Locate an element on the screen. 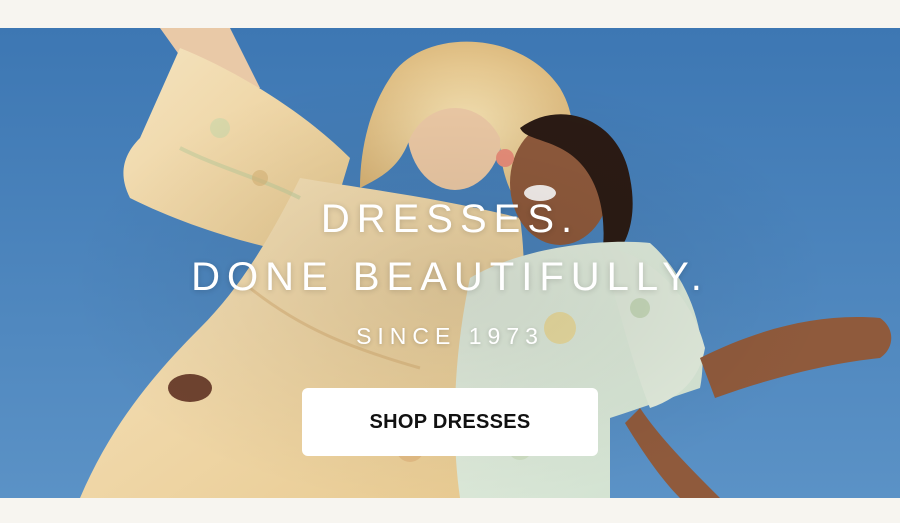 Image resolution: width=900 pixels, height=523 pixels. bottom-spacer is located at coordinates (450, 510).